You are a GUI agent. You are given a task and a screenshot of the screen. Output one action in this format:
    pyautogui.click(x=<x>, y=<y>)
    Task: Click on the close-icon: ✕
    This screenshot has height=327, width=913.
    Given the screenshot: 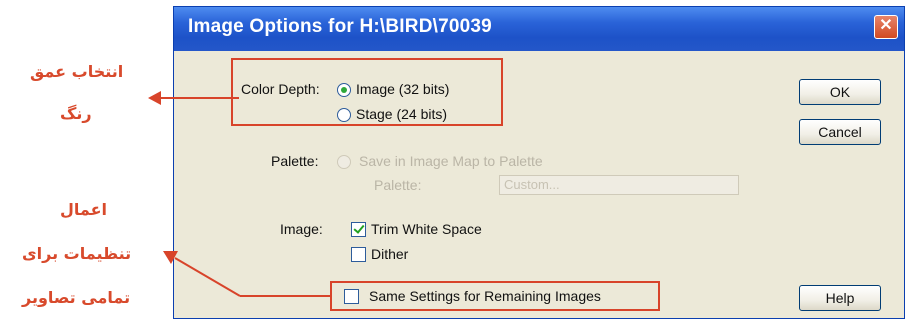 What is the action you would take?
    pyautogui.click(x=886, y=27)
    